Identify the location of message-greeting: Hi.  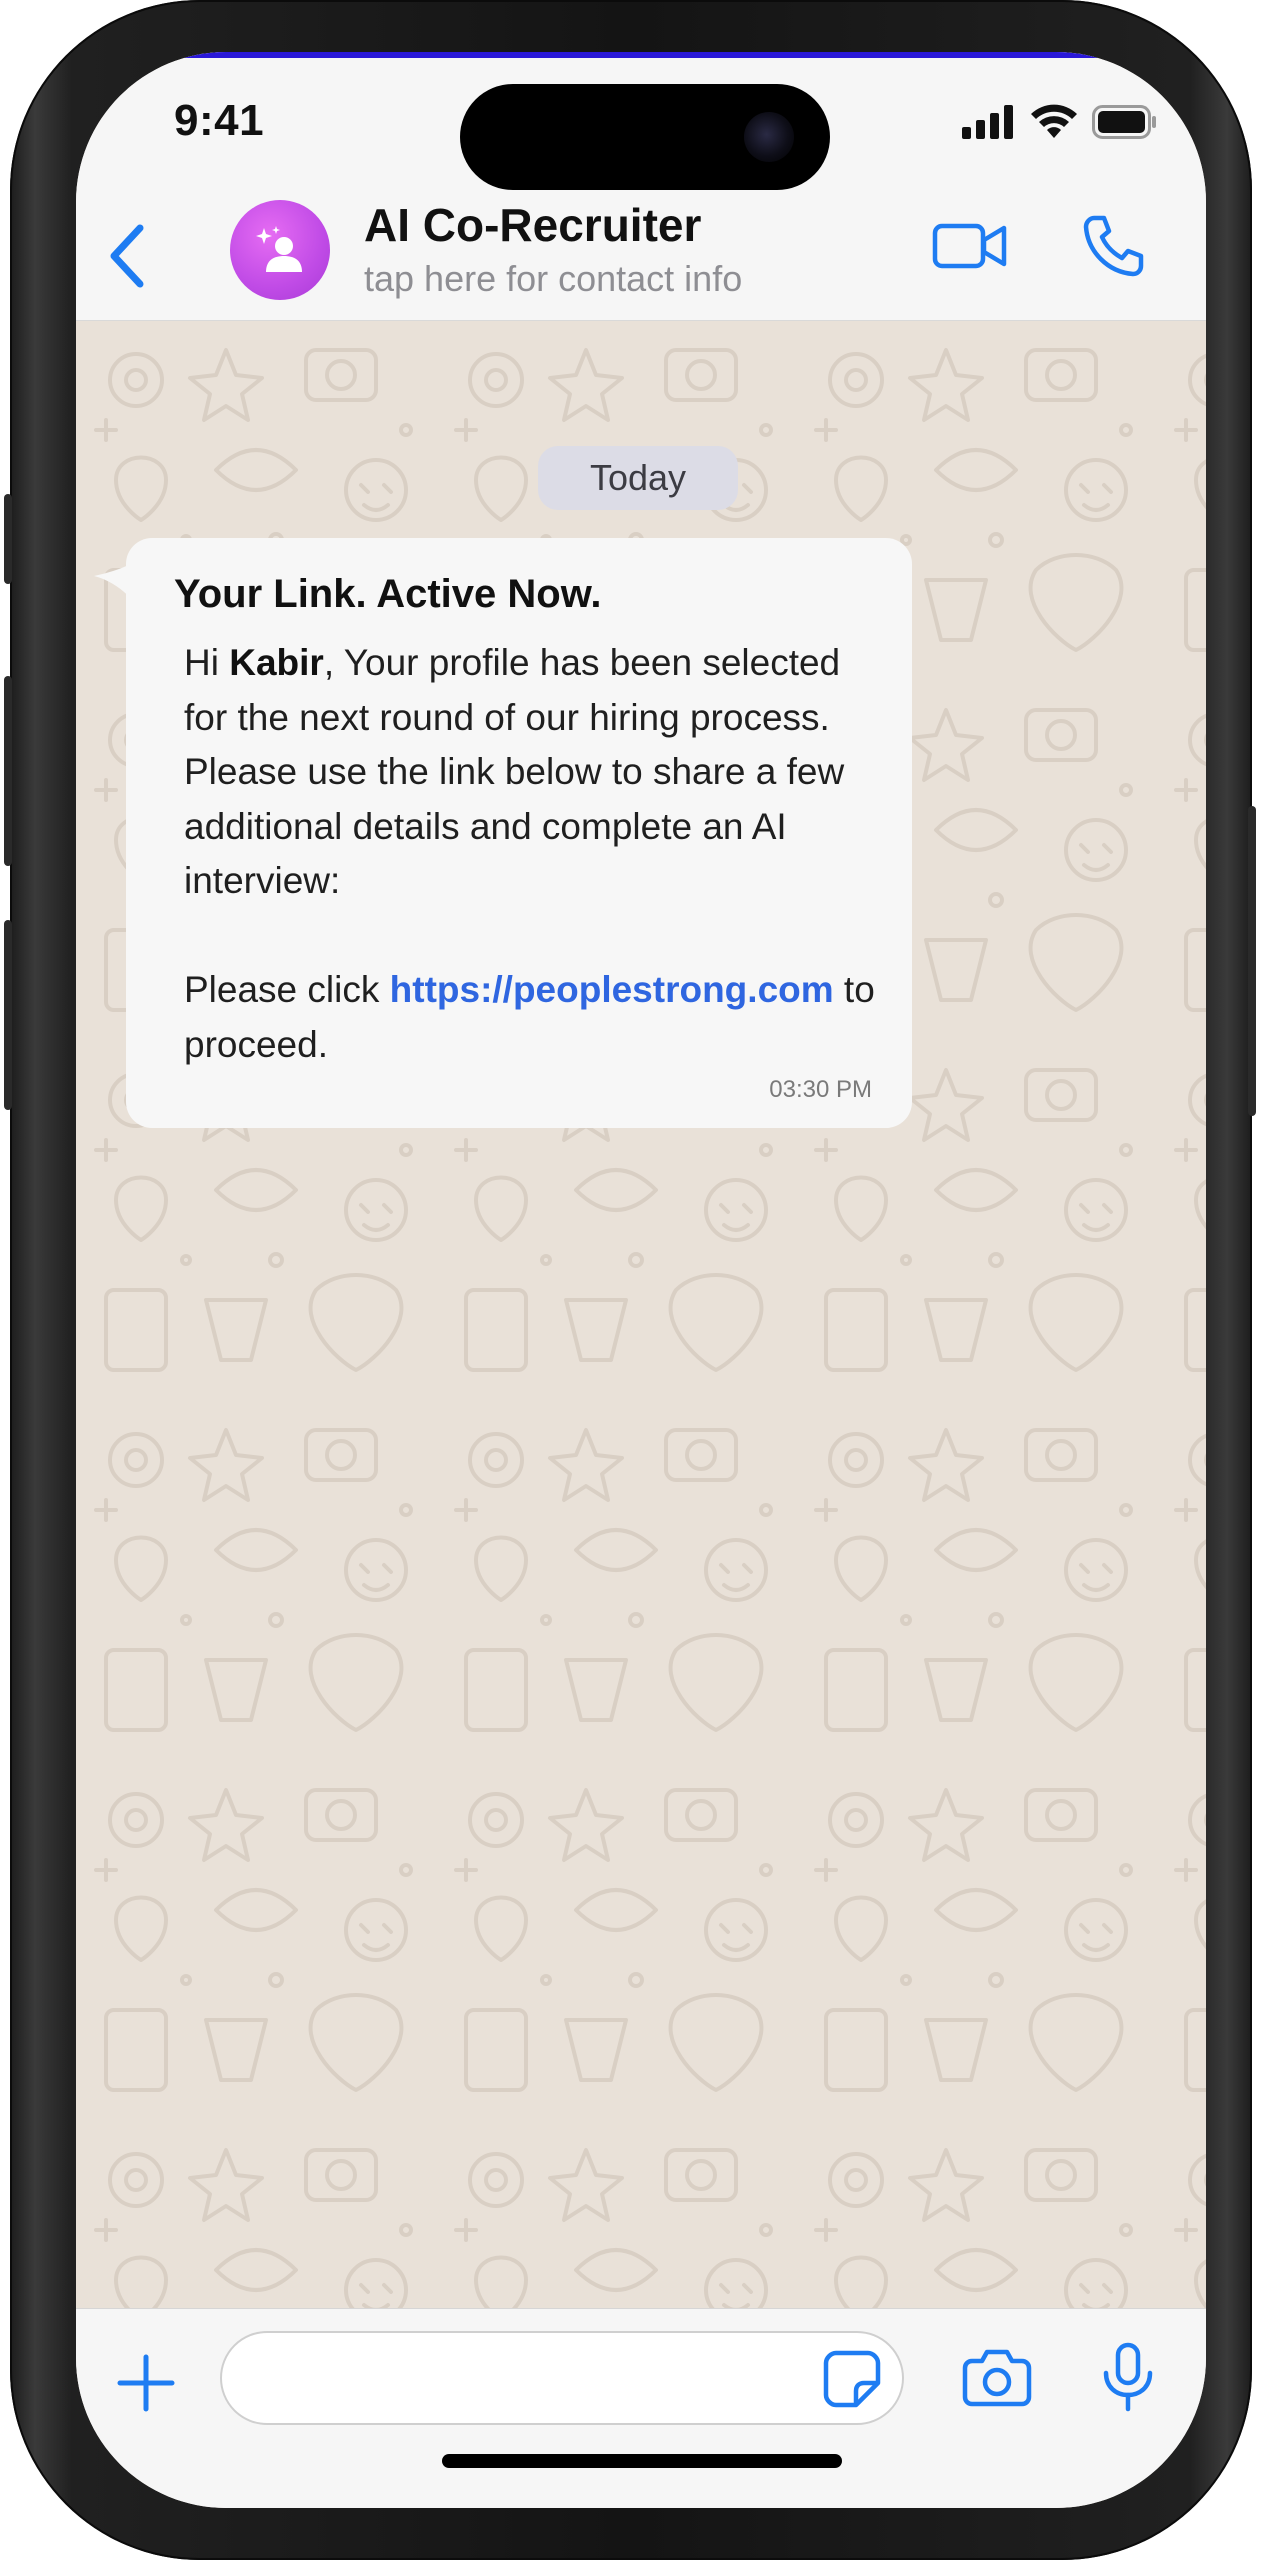
(207, 662).